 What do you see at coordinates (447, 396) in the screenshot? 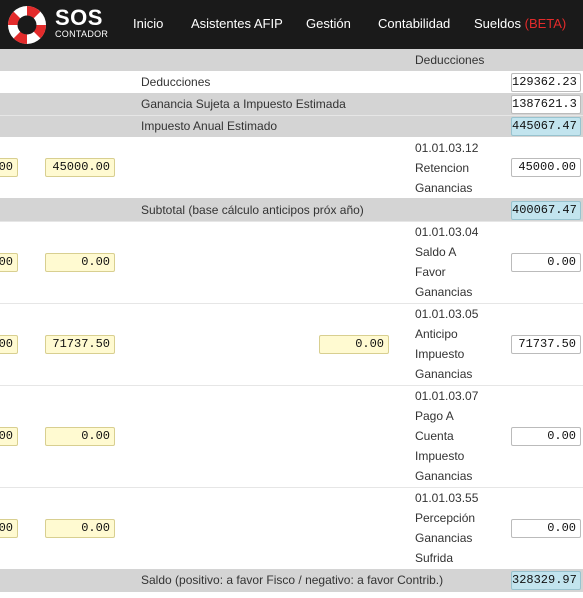
I see `account-code: 01.01.03.07` at bounding box center [447, 396].